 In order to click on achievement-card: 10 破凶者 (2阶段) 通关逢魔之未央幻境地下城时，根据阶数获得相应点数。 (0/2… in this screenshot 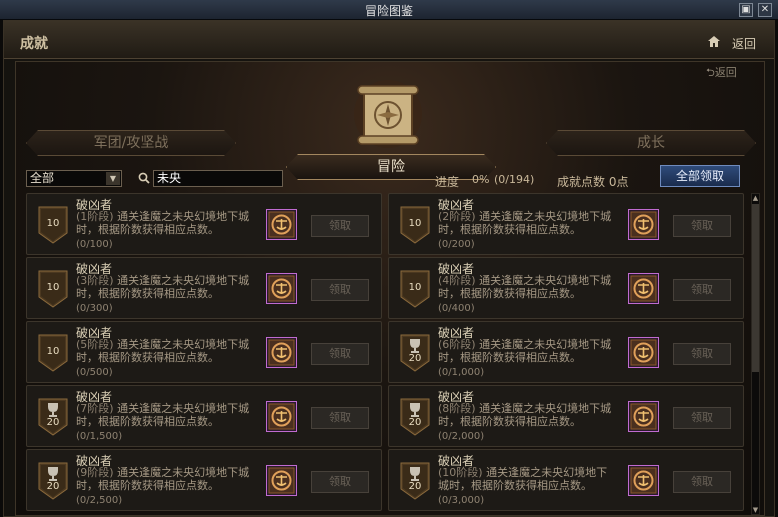, I will do `click(566, 224)`.